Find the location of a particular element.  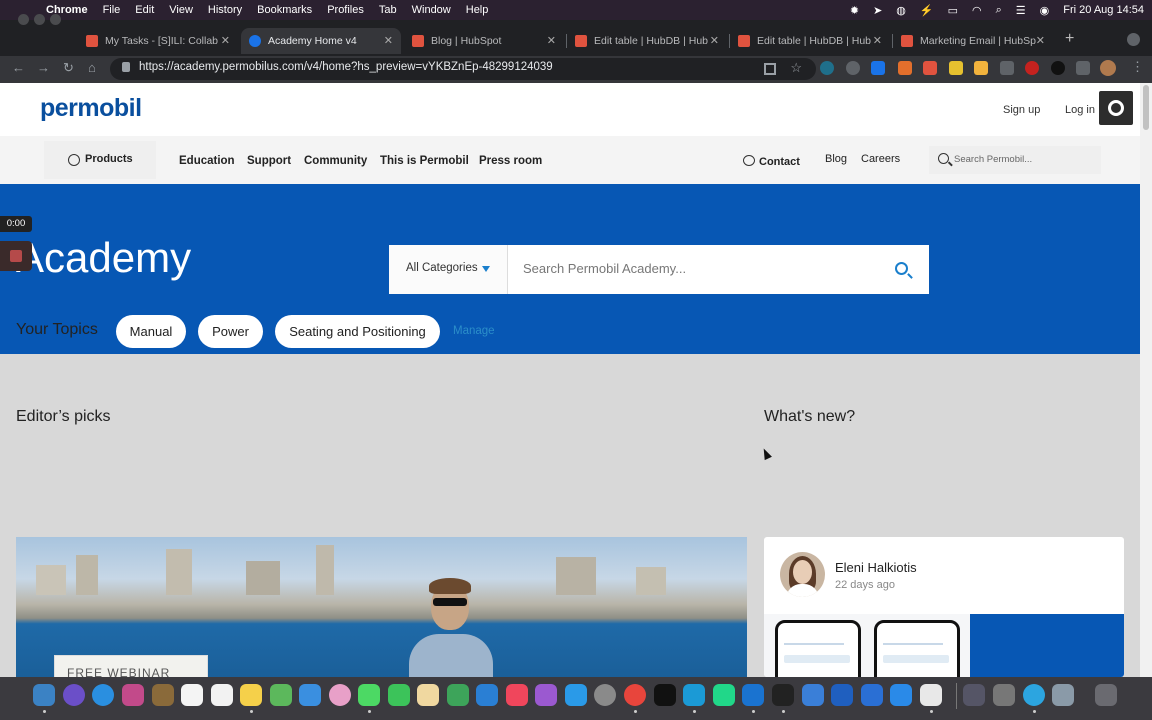

battery-icon: ▭ is located at coordinates (953, 10).